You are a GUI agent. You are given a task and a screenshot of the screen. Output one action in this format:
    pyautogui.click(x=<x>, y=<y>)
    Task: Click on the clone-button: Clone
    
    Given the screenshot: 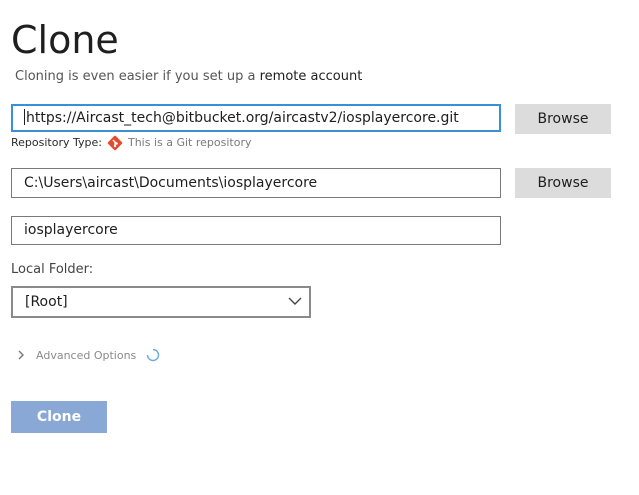 What is the action you would take?
    pyautogui.click(x=59, y=417)
    